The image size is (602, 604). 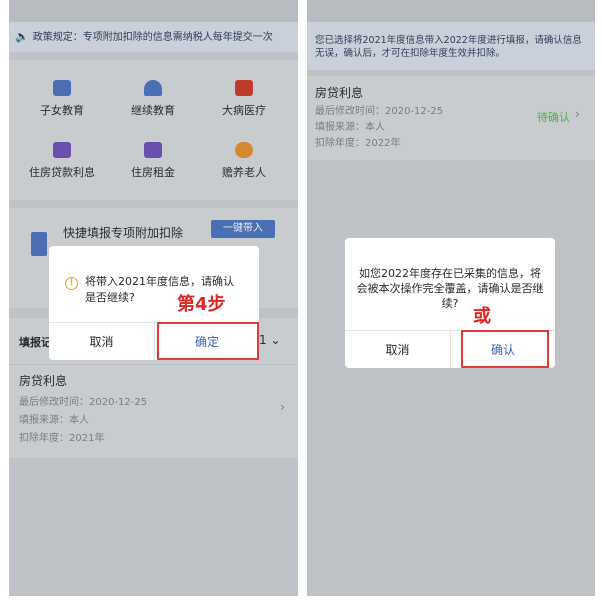 What do you see at coordinates (62, 99) in the screenshot?
I see `category-children-education: 子女教育` at bounding box center [62, 99].